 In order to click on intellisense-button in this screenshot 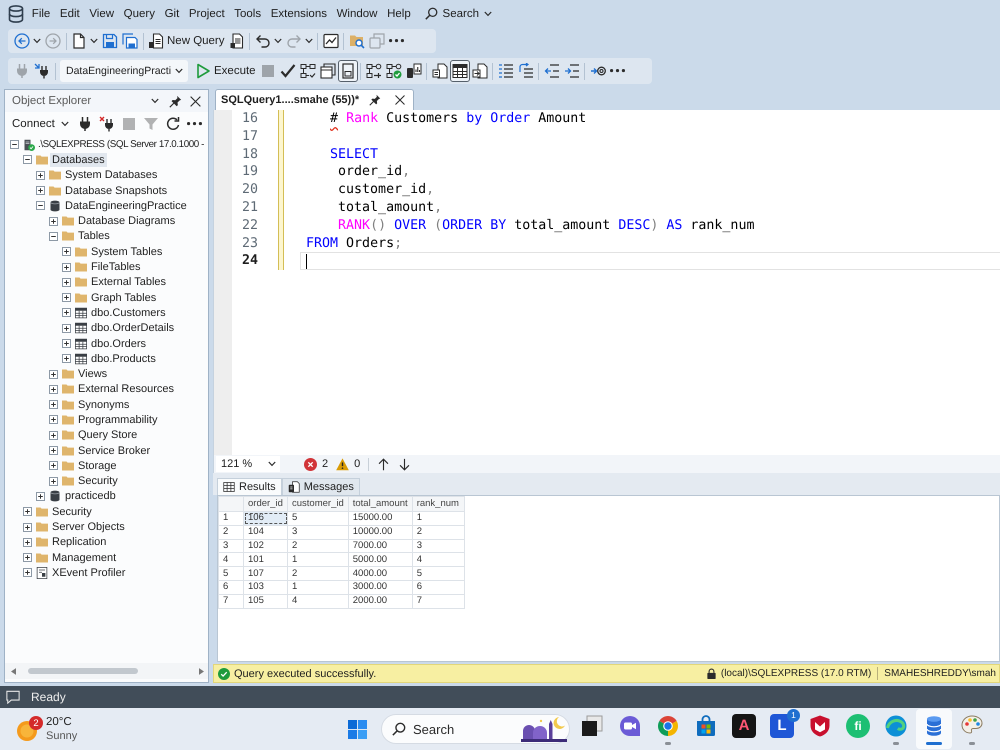, I will do `click(348, 71)`.